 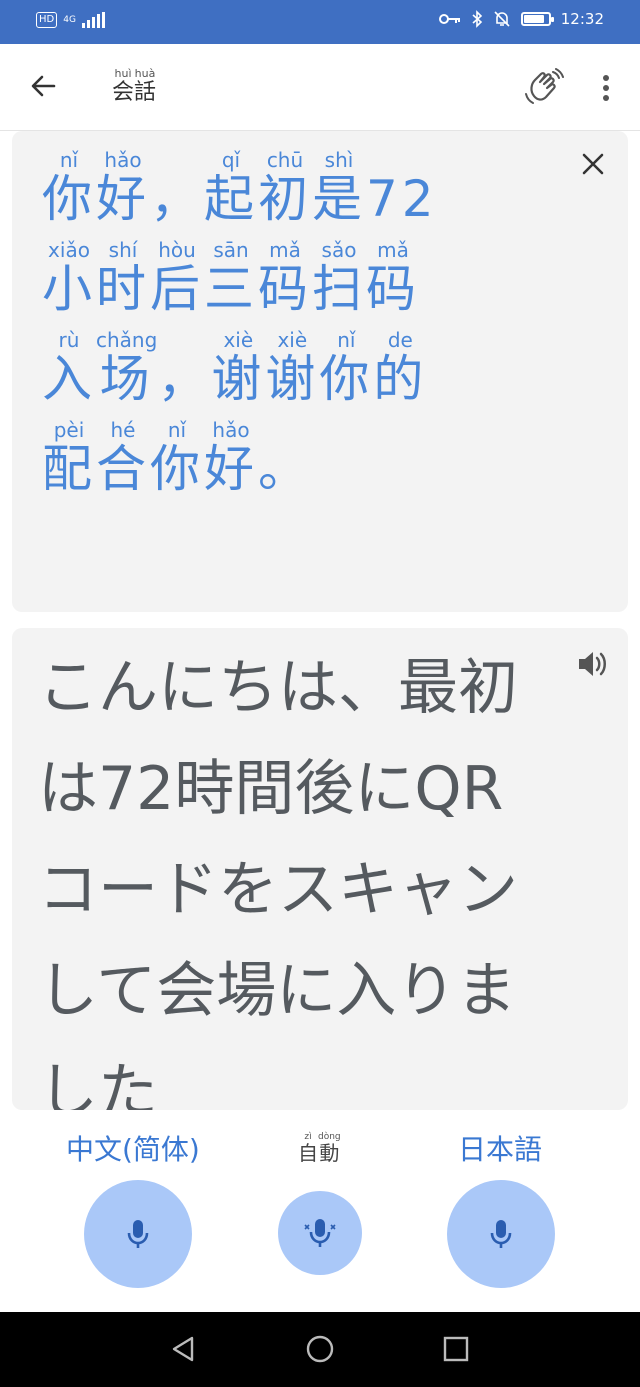 What do you see at coordinates (123, 278) in the screenshot?
I see `chinese-char: 时shí` at bounding box center [123, 278].